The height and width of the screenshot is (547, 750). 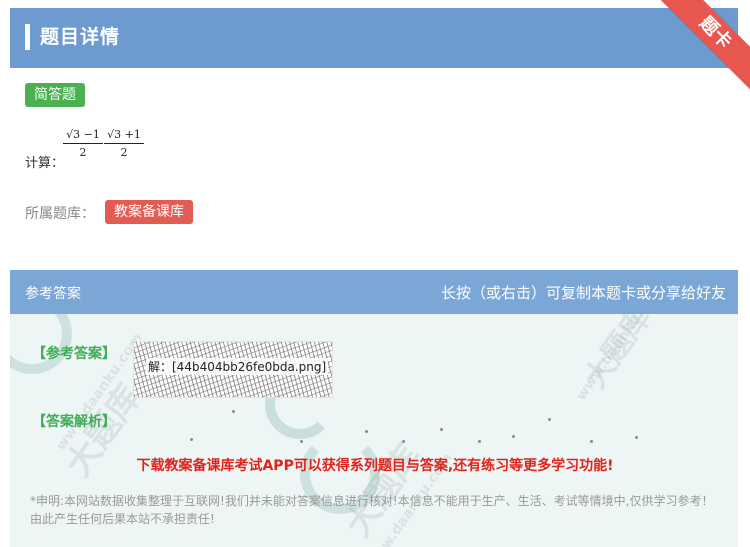 I want to click on download-promo: 下载教案备课库考试APP可以获得系列题目与答案,还有练习等更多学习功能!, so click(x=375, y=465).